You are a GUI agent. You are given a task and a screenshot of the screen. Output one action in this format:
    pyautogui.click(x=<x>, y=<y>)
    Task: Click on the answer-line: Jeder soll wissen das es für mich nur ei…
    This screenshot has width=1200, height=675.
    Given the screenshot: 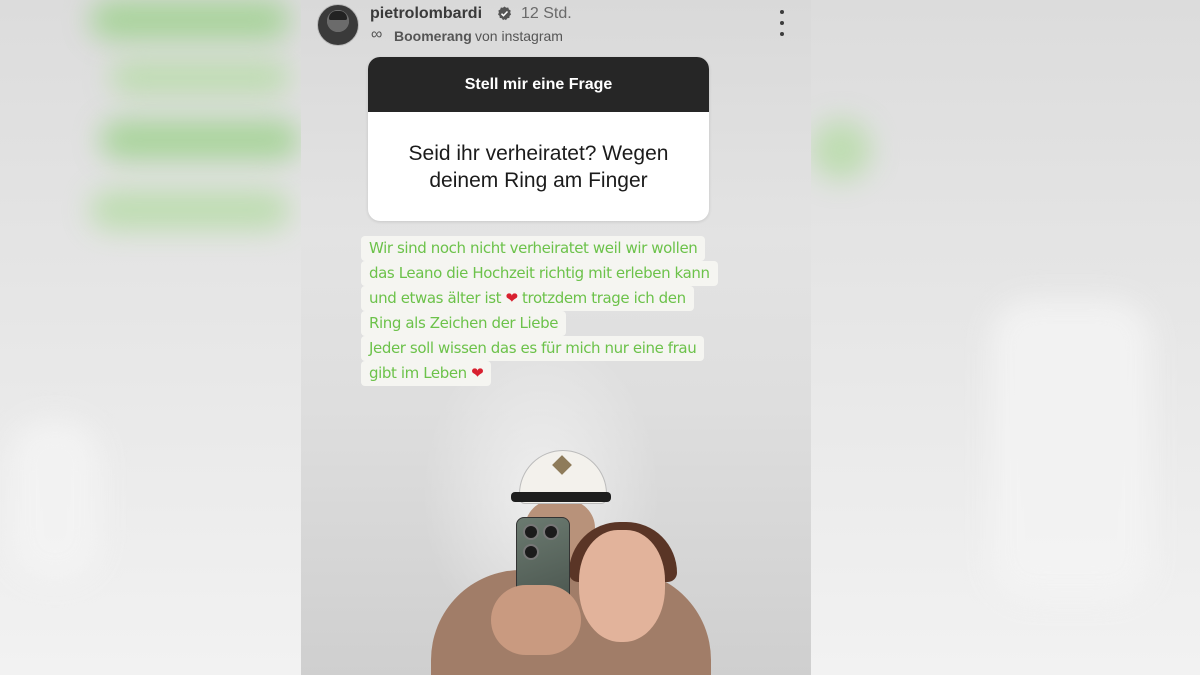 What is the action you would take?
    pyautogui.click(x=533, y=348)
    